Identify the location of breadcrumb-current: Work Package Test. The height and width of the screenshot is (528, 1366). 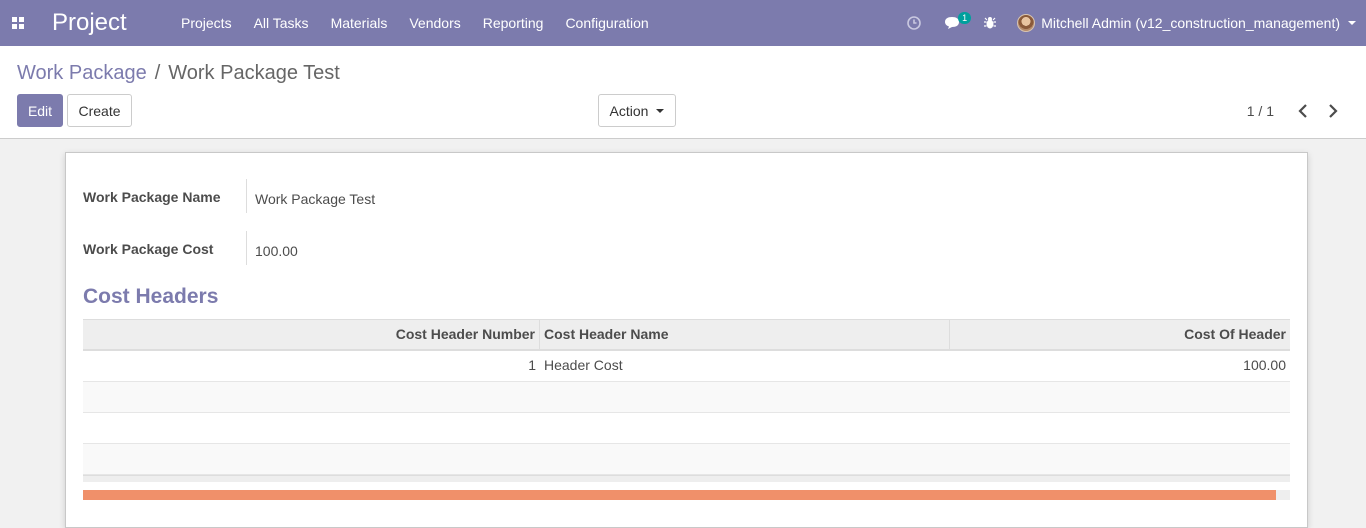
(254, 73).